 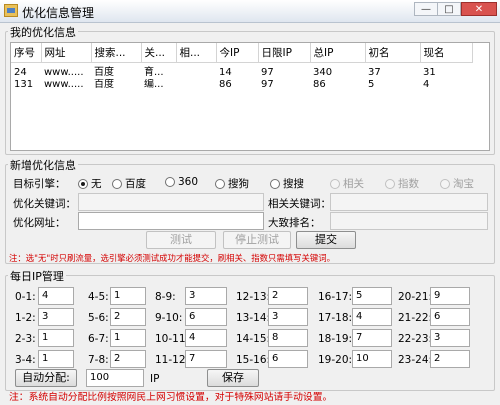 I want to click on slot-label: 11-12:, so click(x=172, y=360).